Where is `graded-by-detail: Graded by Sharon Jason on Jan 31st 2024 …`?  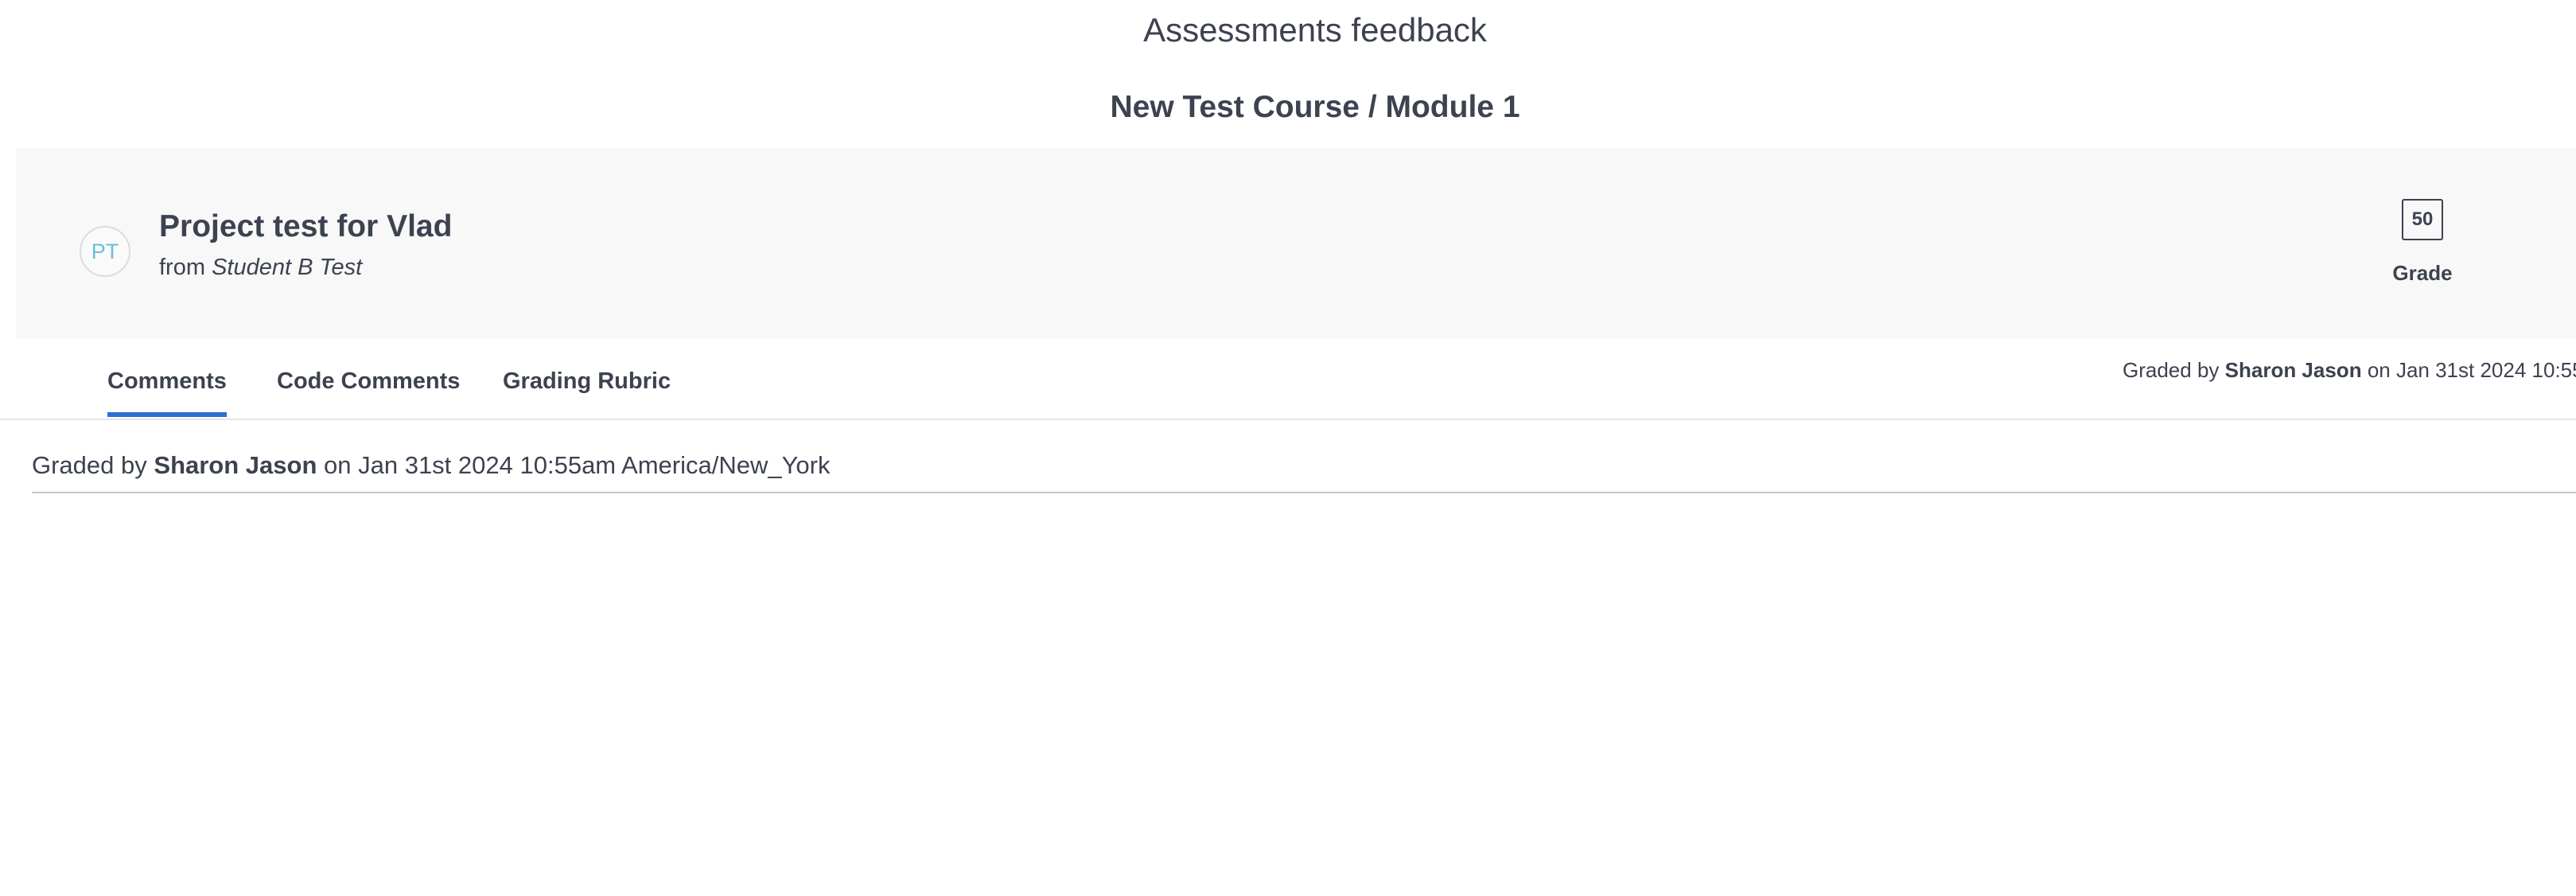 graded-by-detail: Graded by Sharon Jason on Jan 31st 2024 … is located at coordinates (431, 465).